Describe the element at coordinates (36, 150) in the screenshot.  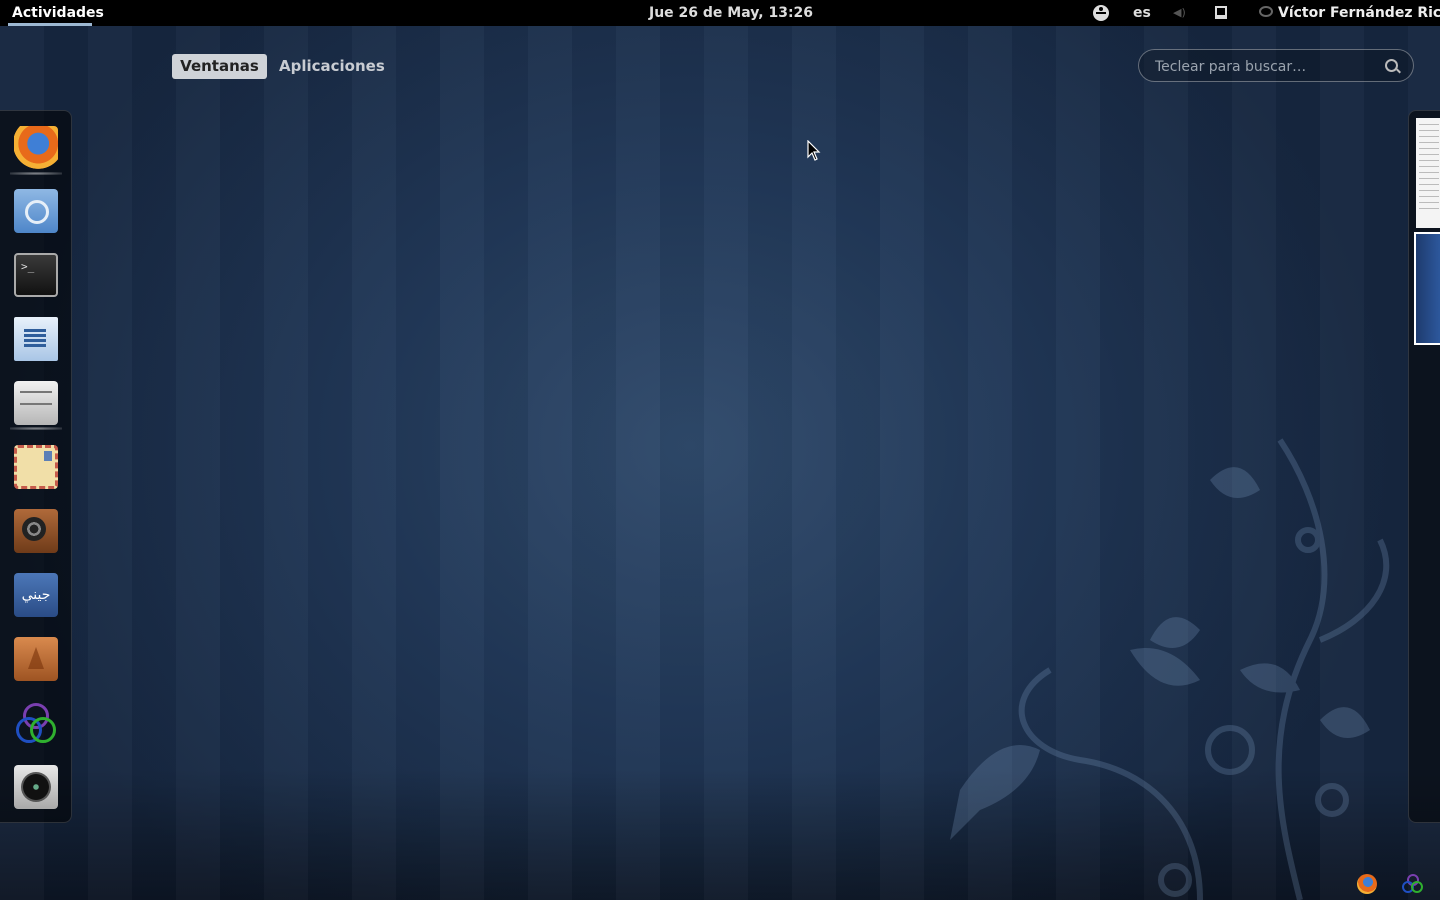
I see `firefox-icon` at that location.